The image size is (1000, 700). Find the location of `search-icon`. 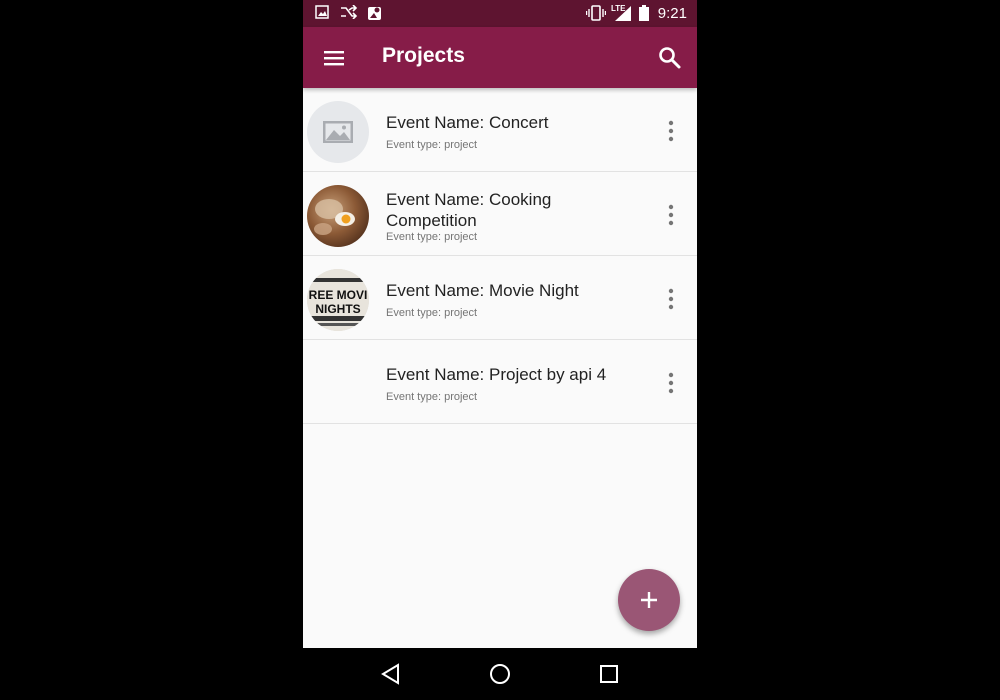

search-icon is located at coordinates (670, 58).